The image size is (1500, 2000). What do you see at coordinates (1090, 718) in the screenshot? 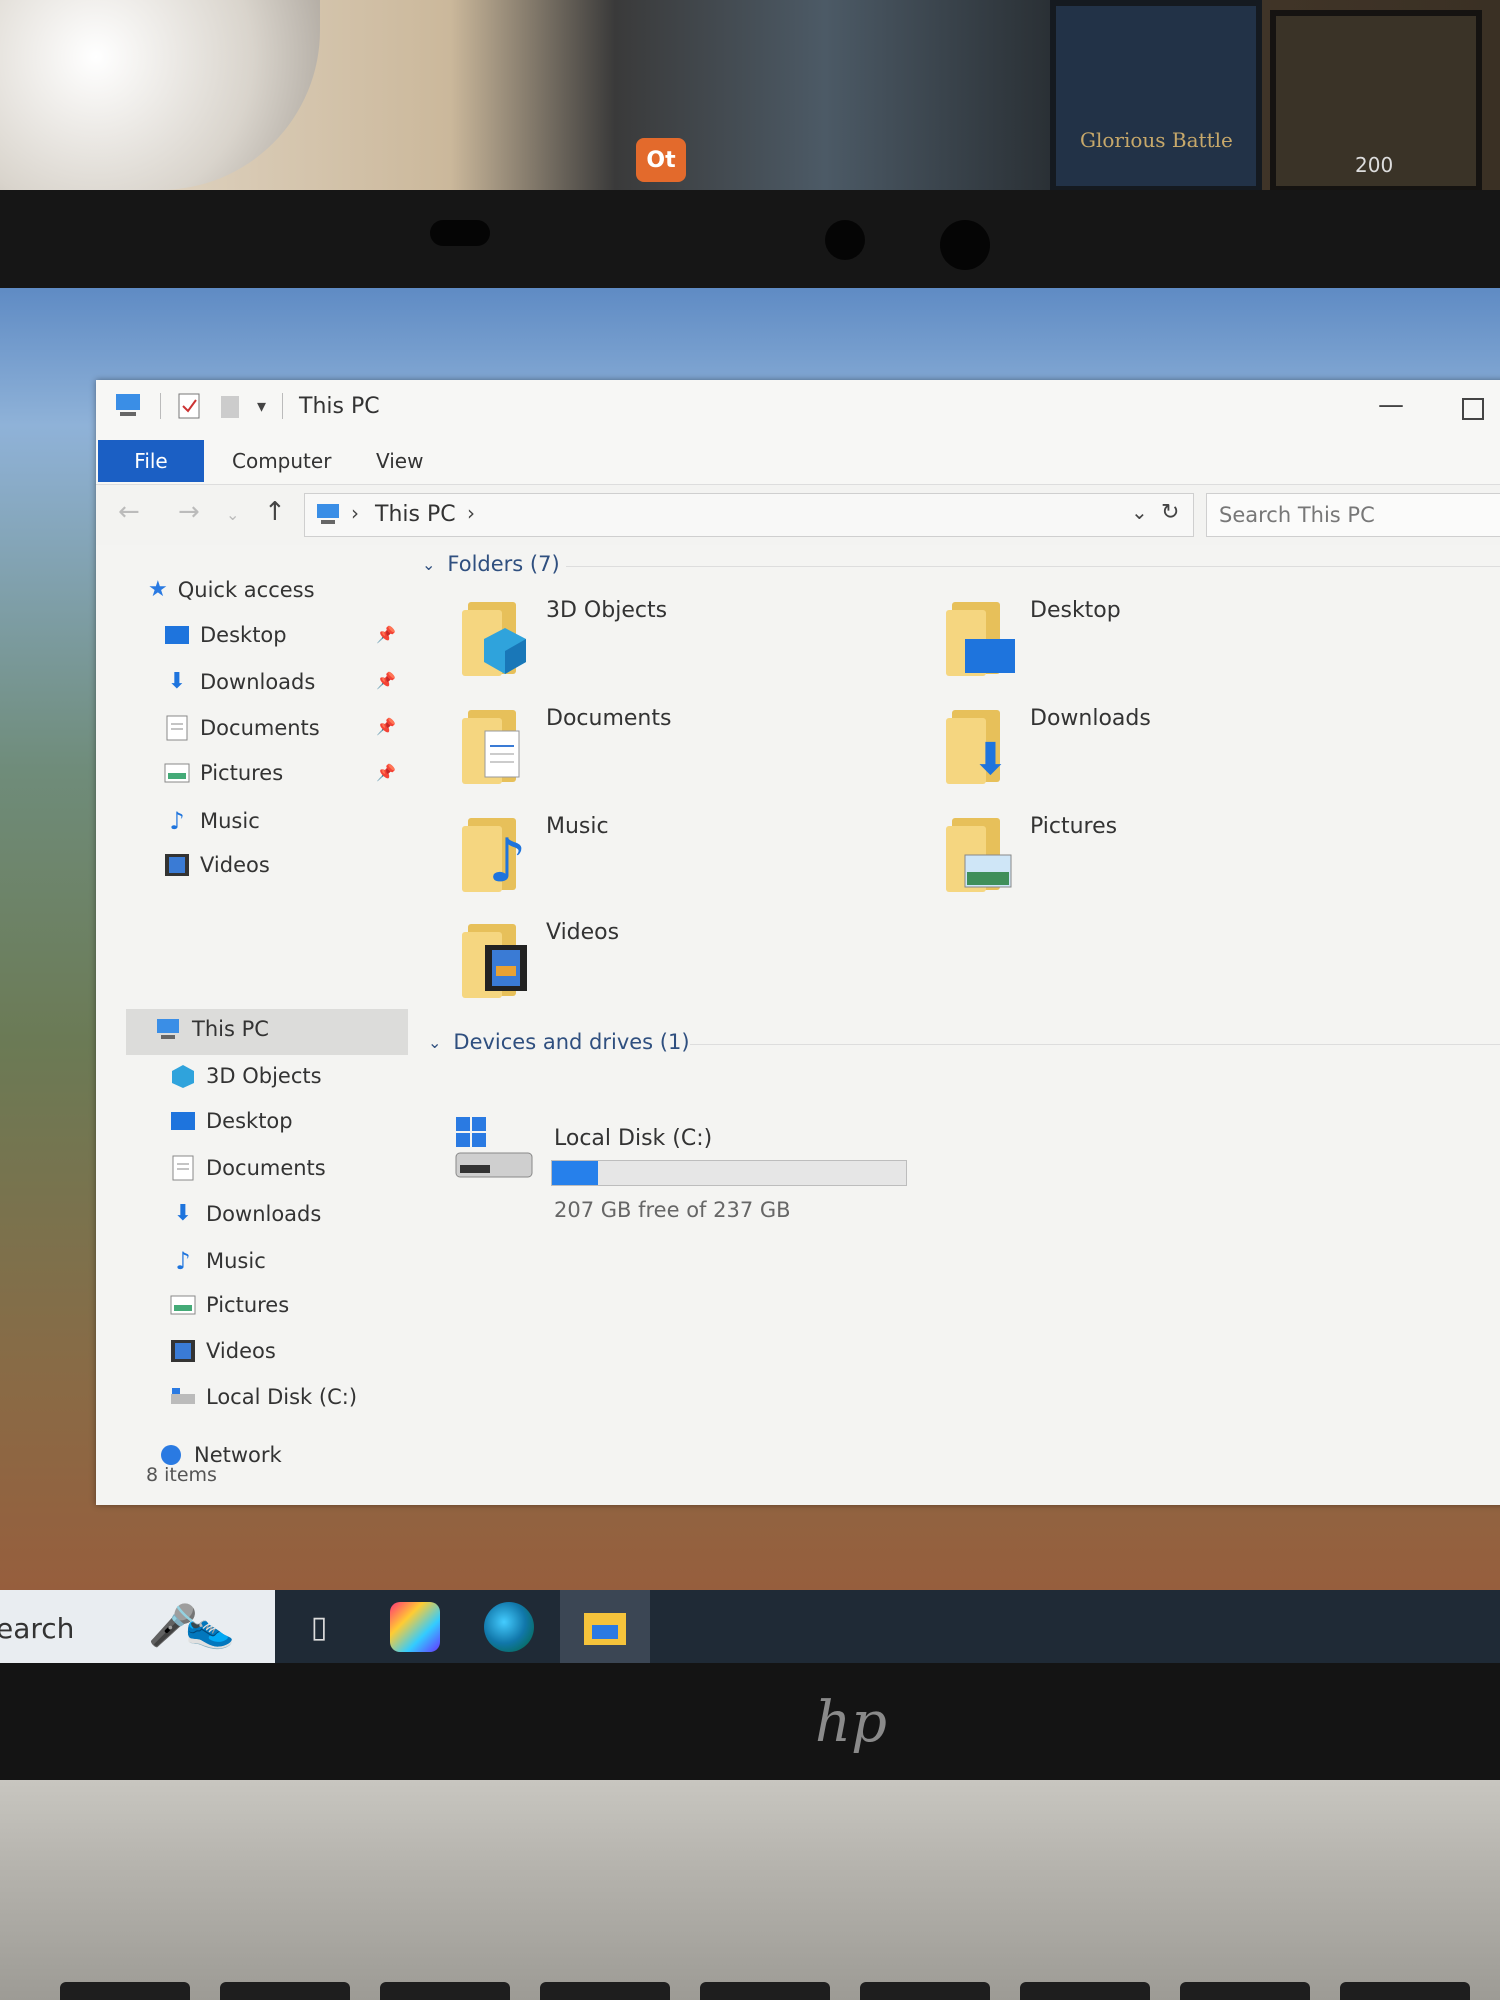
I see `folder-label: Downloads` at bounding box center [1090, 718].